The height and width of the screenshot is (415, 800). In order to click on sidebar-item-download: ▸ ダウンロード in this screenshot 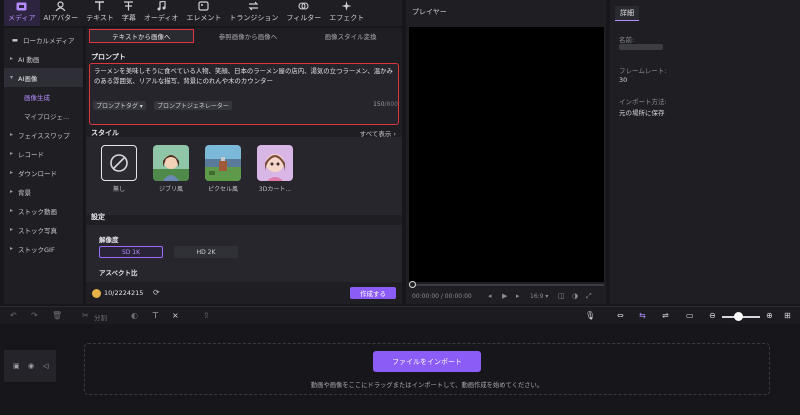, I will do `click(43, 172)`.